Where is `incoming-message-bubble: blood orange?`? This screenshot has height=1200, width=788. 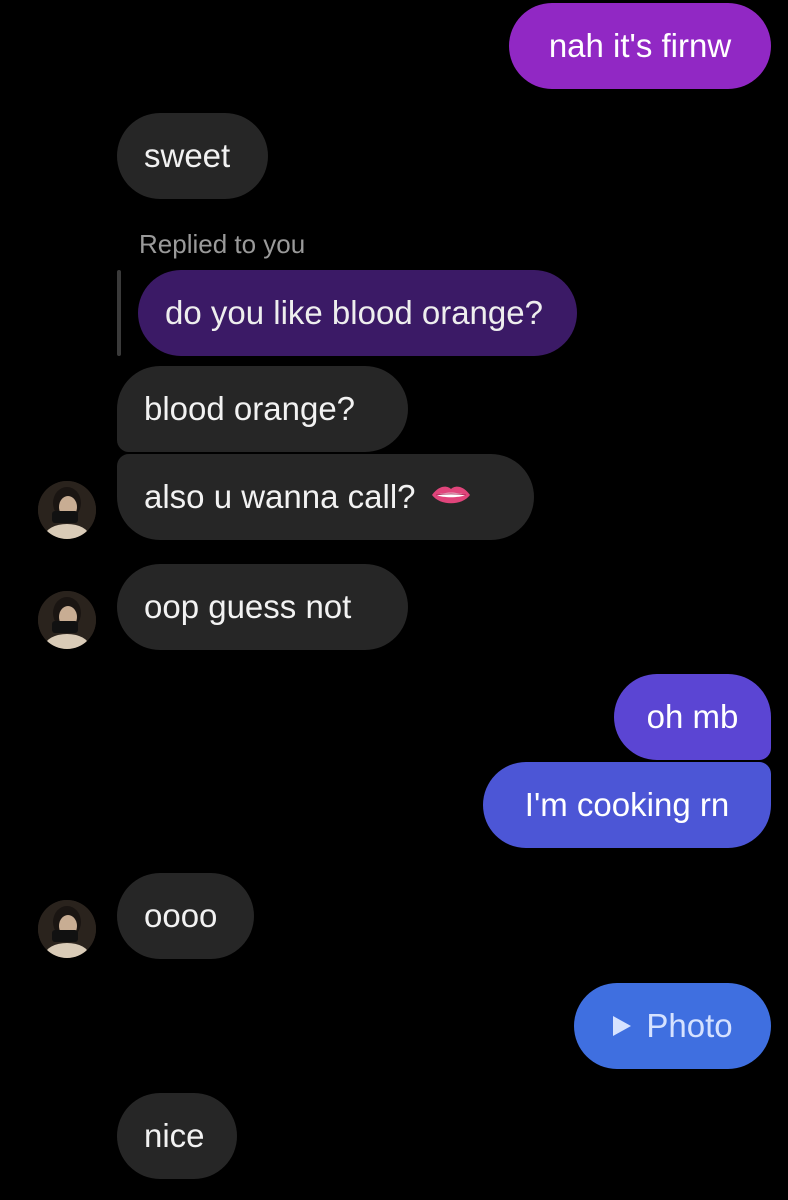 incoming-message-bubble: blood orange? is located at coordinates (262, 409).